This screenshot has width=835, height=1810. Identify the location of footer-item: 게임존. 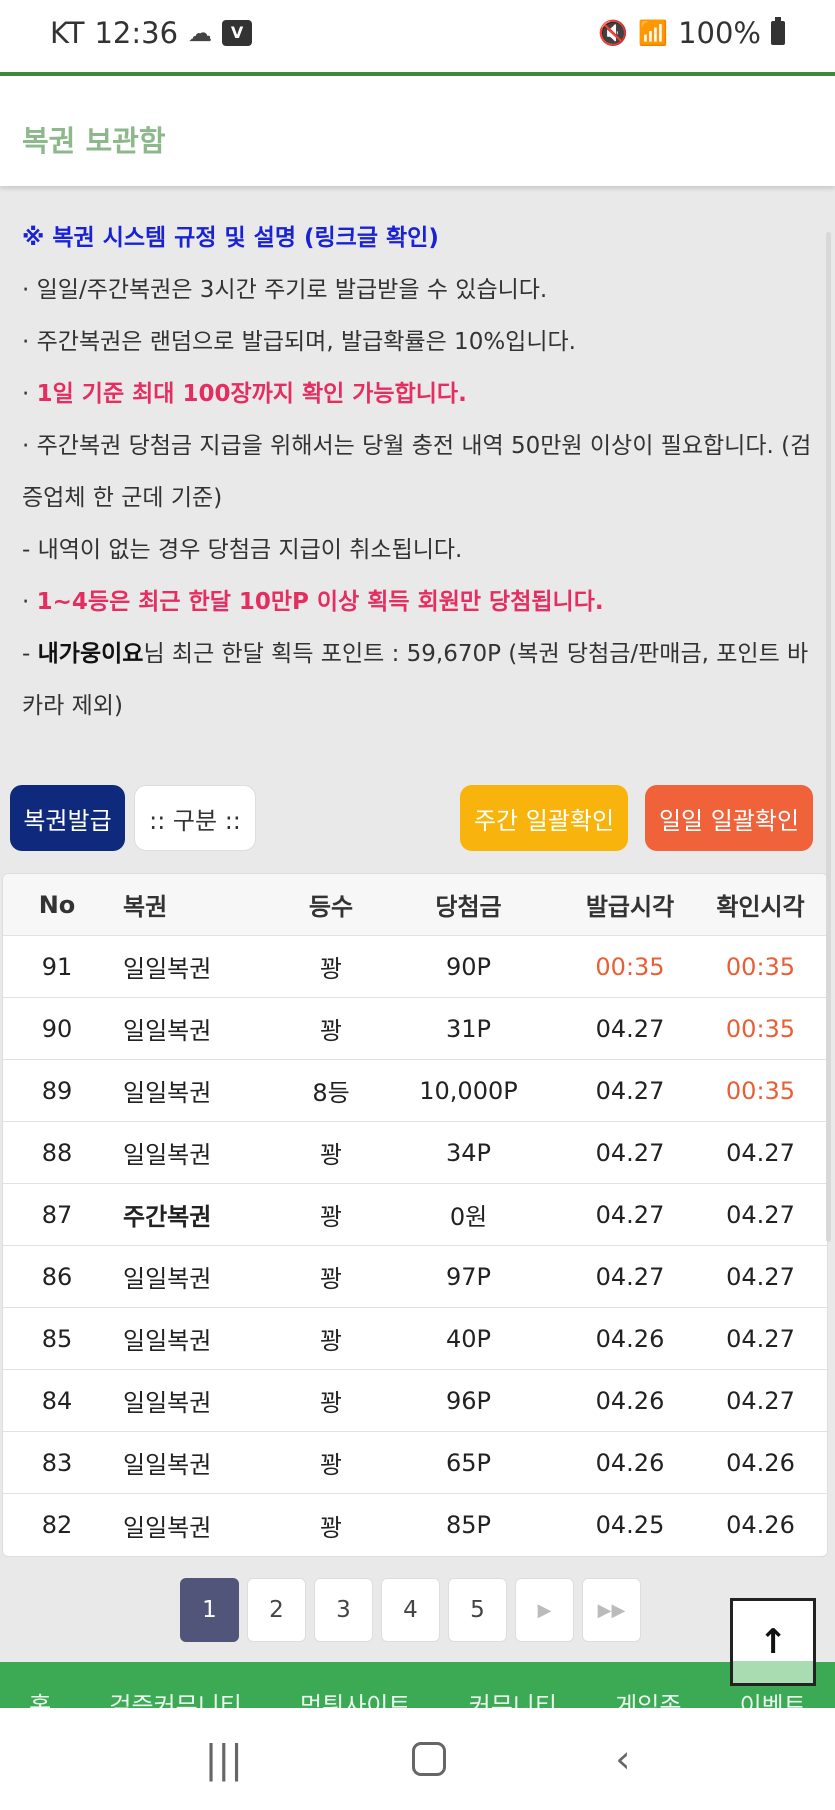
(648, 1697).